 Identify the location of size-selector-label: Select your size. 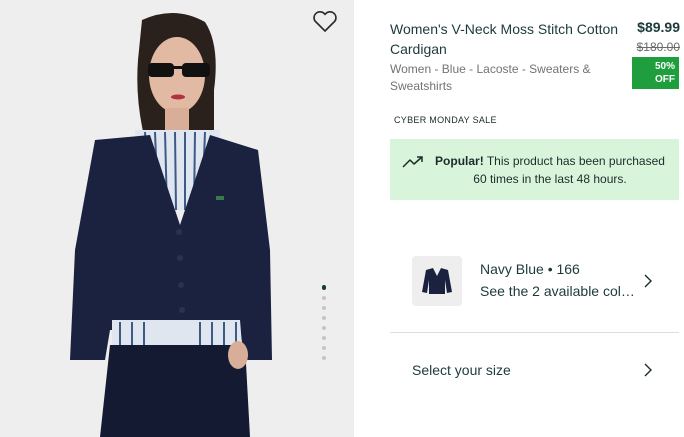
(461, 370).